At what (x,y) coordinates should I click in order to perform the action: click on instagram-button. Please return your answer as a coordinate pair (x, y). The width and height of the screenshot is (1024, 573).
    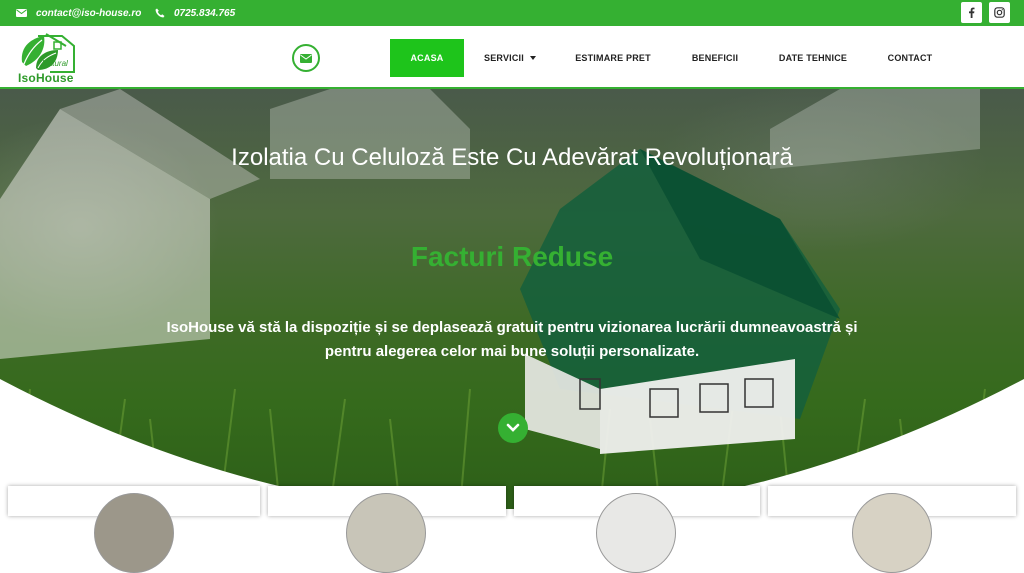
    Looking at the image, I should click on (999, 12).